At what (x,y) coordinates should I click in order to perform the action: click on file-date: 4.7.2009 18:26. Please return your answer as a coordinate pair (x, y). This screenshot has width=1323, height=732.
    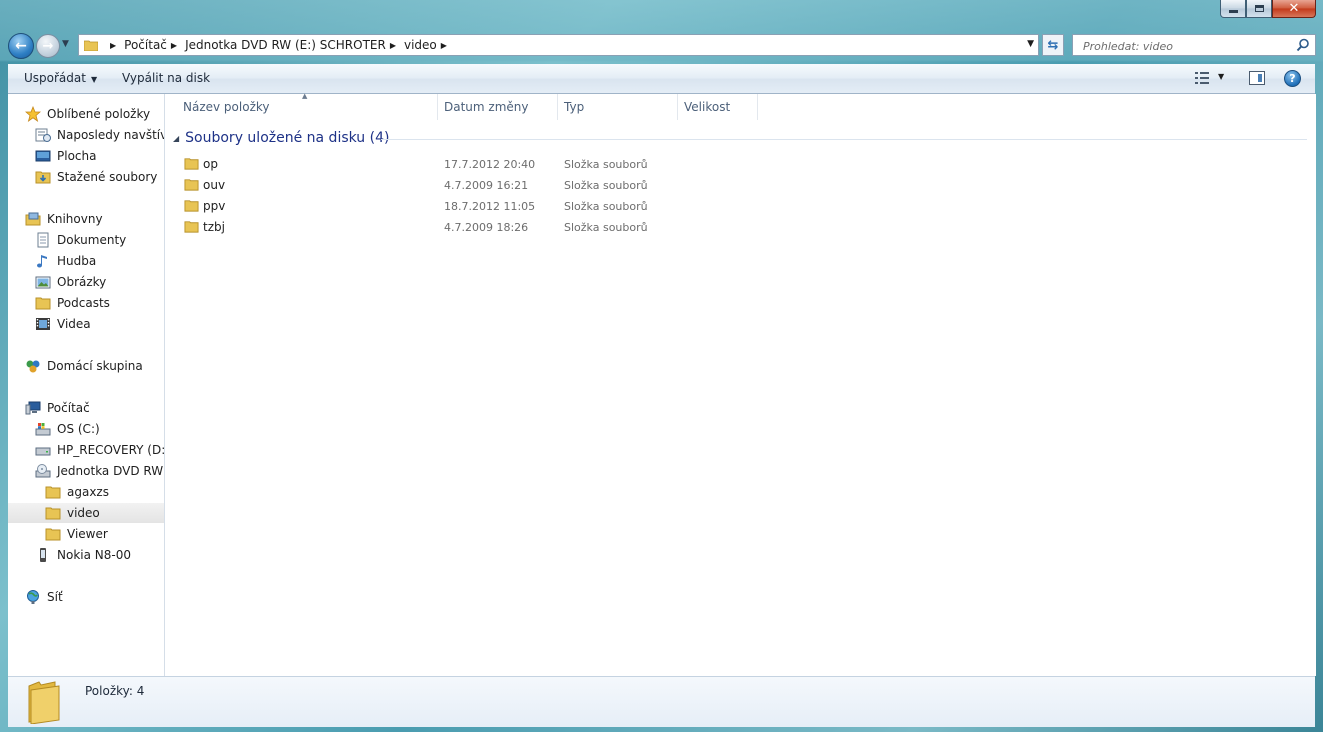
    Looking at the image, I should click on (486, 227).